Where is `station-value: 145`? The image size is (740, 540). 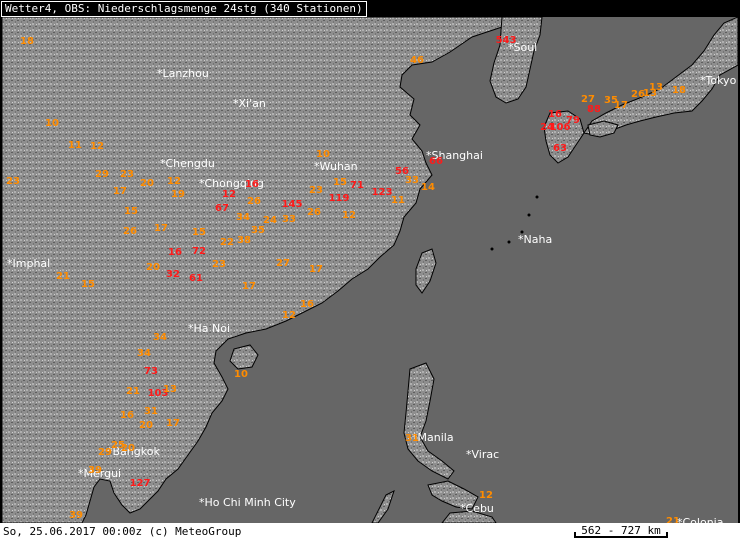
station-value: 145 is located at coordinates (292, 204).